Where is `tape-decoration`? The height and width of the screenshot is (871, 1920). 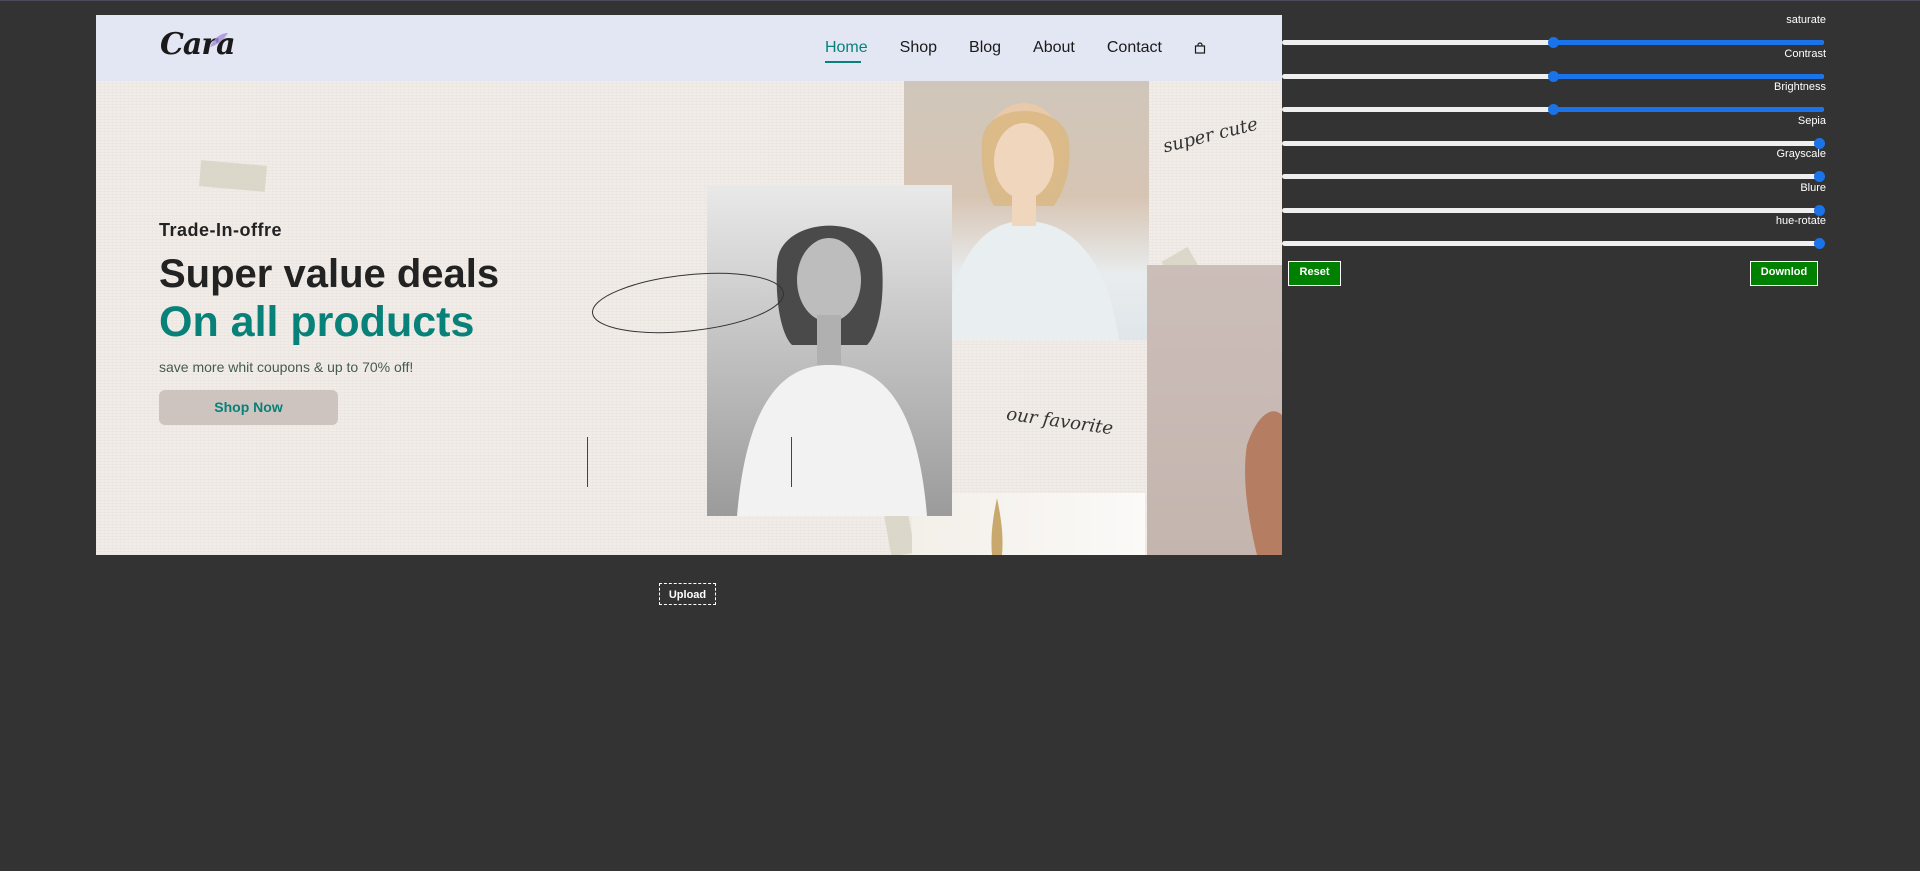 tape-decoration is located at coordinates (233, 176).